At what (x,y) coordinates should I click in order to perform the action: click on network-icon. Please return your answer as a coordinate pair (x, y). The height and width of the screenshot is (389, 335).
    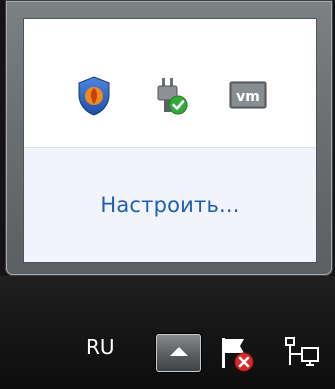
    Looking at the image, I should click on (302, 354).